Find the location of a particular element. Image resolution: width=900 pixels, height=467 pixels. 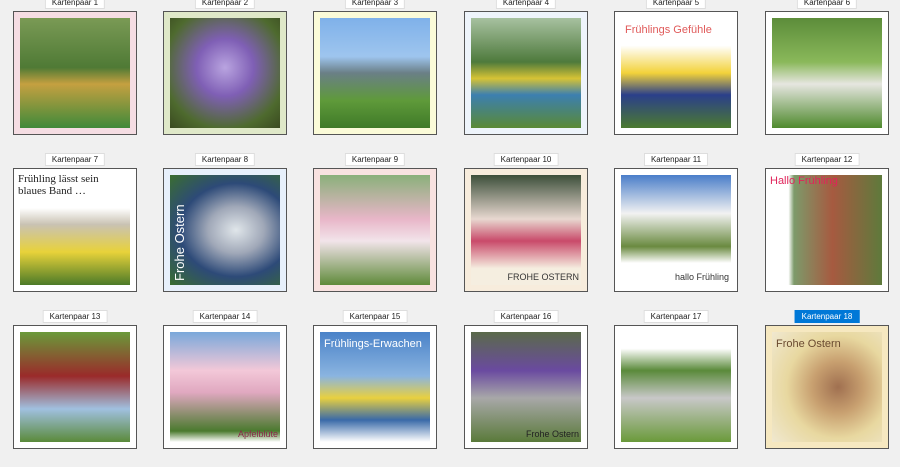

card-pair-item: Kartenpaar 9 is located at coordinates (375, 231).